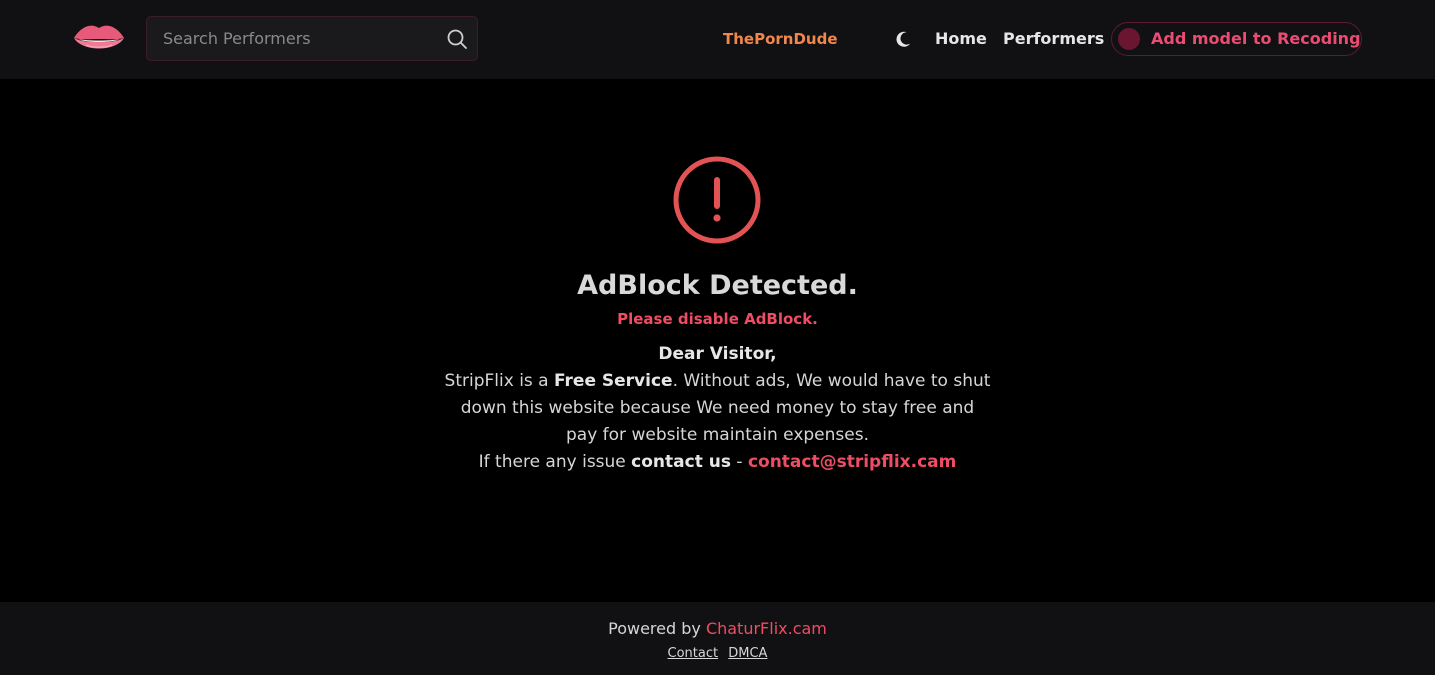 The width and height of the screenshot is (1435, 675). I want to click on notice-greeting: Dear Visitor,, so click(717, 354).